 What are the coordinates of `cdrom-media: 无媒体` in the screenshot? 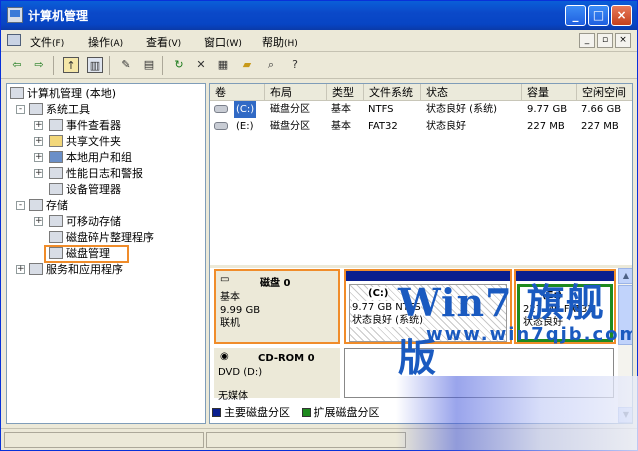 It's located at (233, 396).